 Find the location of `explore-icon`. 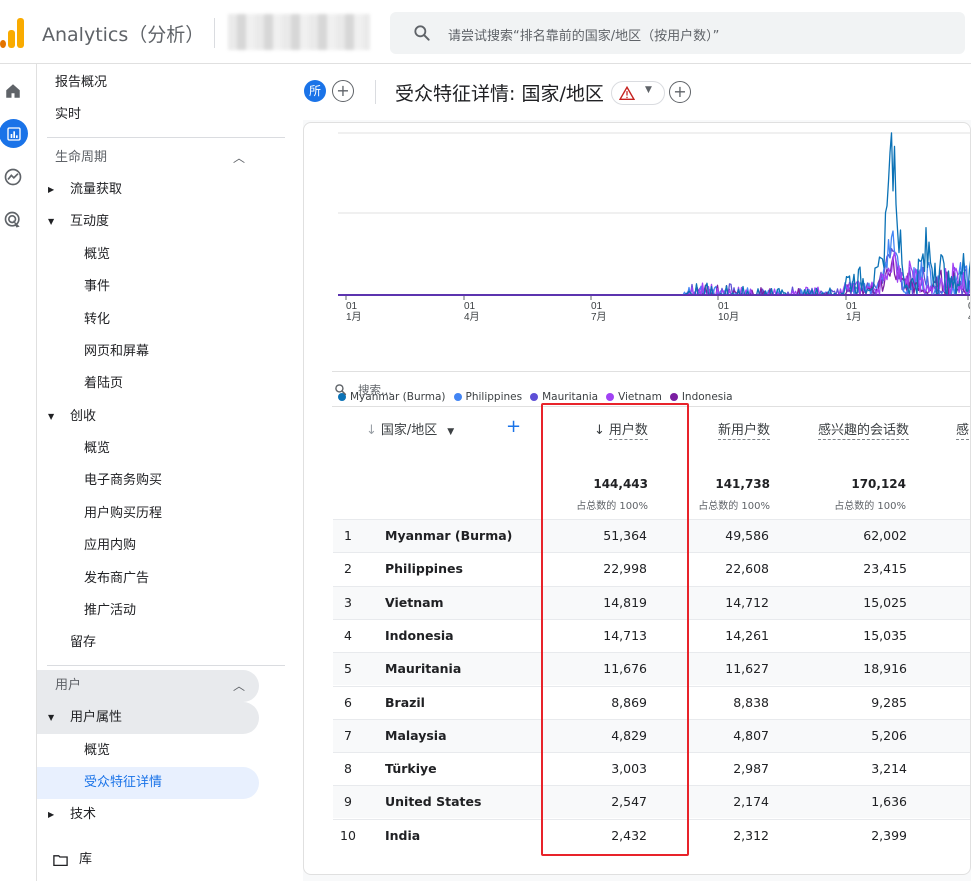

explore-icon is located at coordinates (13, 177).